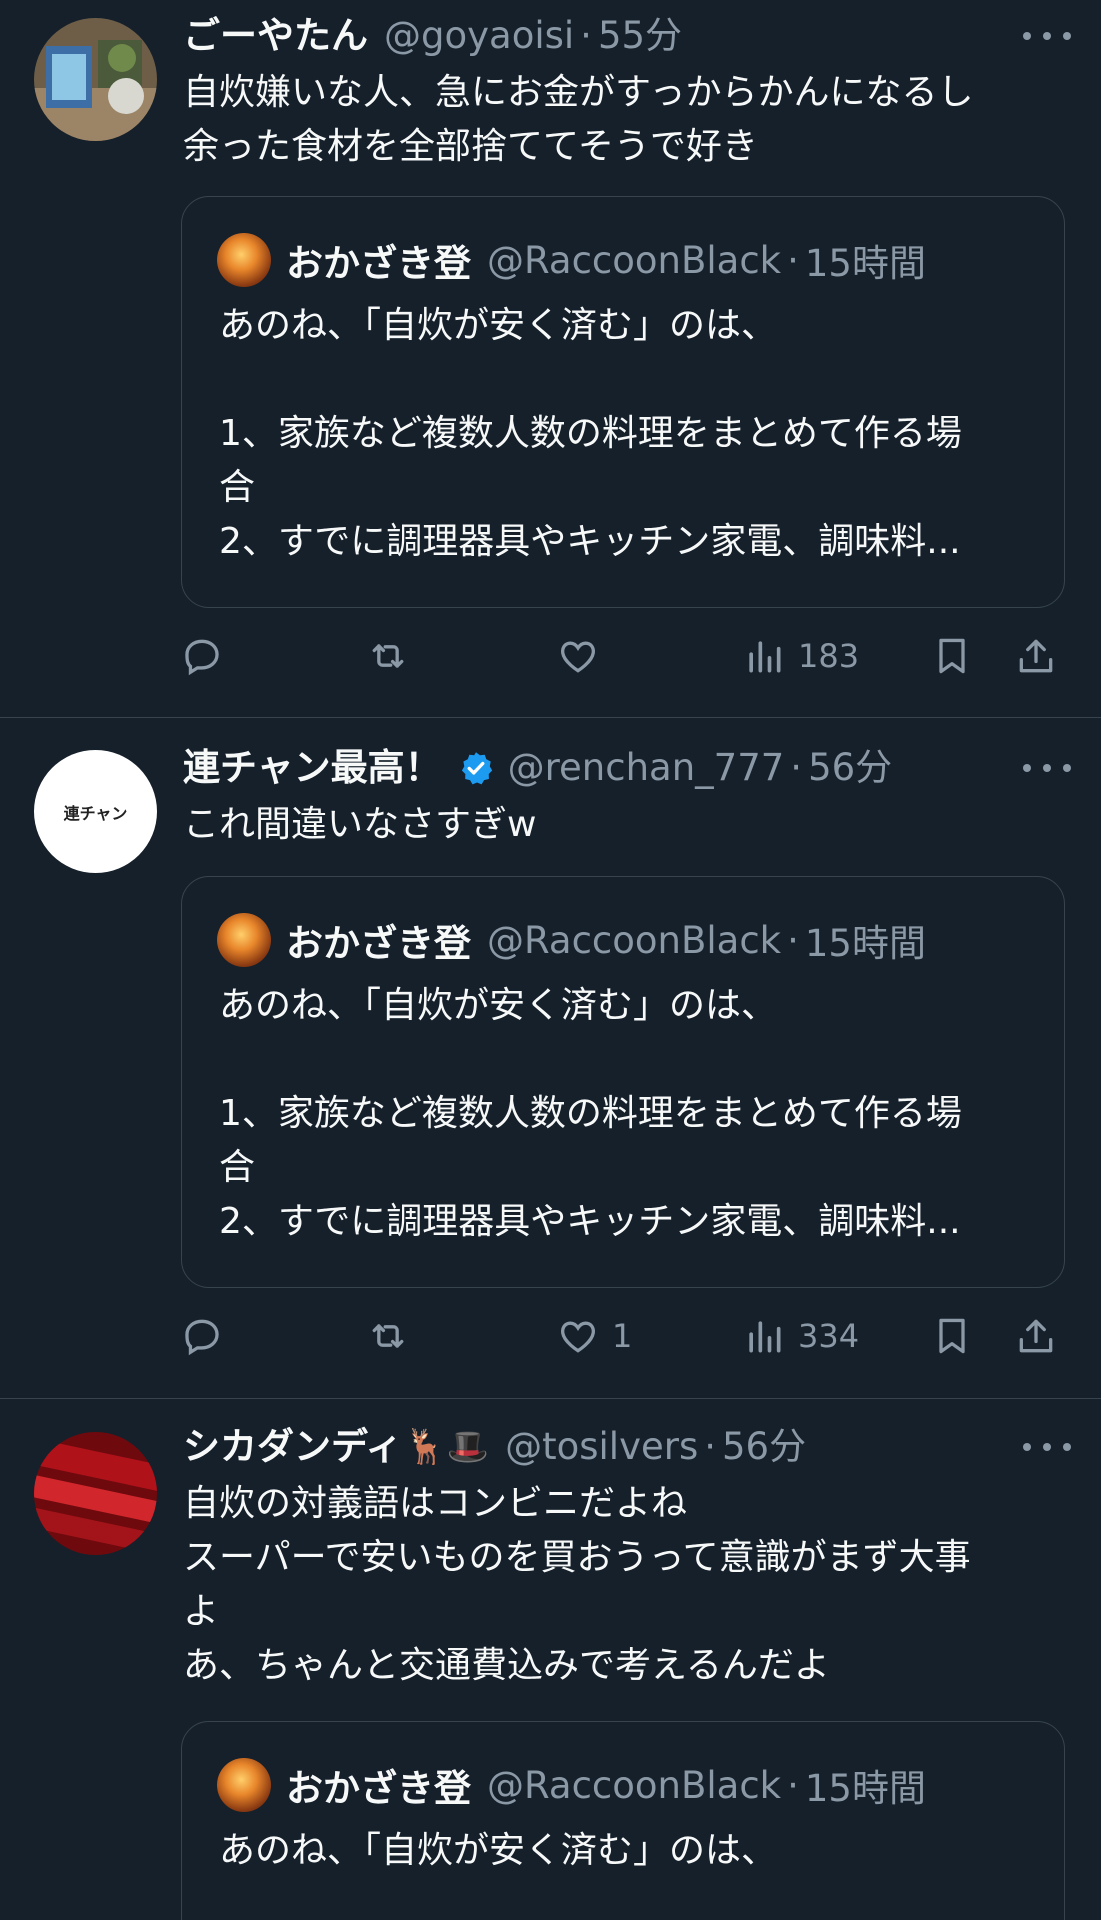 This screenshot has height=1920, width=1101. Describe the element at coordinates (640, 36) in the screenshot. I see `timestamp: 55分` at that location.